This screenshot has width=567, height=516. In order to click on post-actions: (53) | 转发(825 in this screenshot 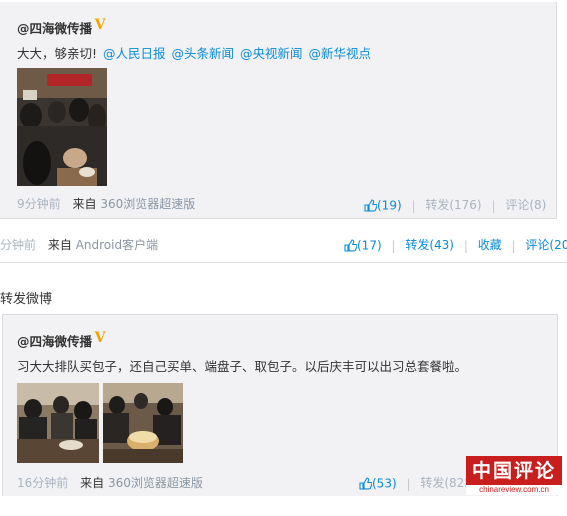, I will do `click(415, 482)`.